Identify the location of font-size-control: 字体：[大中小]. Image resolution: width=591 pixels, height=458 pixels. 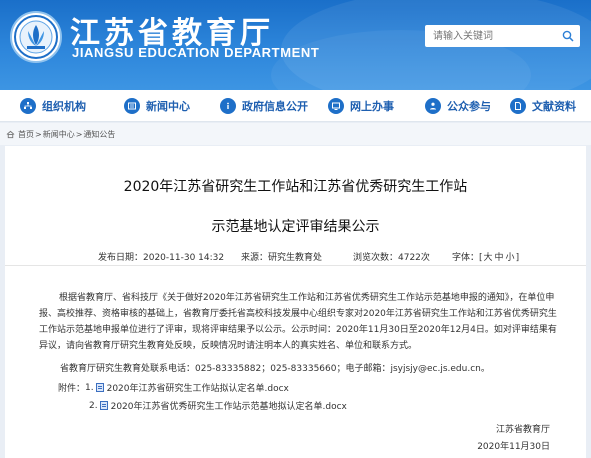
(485, 256).